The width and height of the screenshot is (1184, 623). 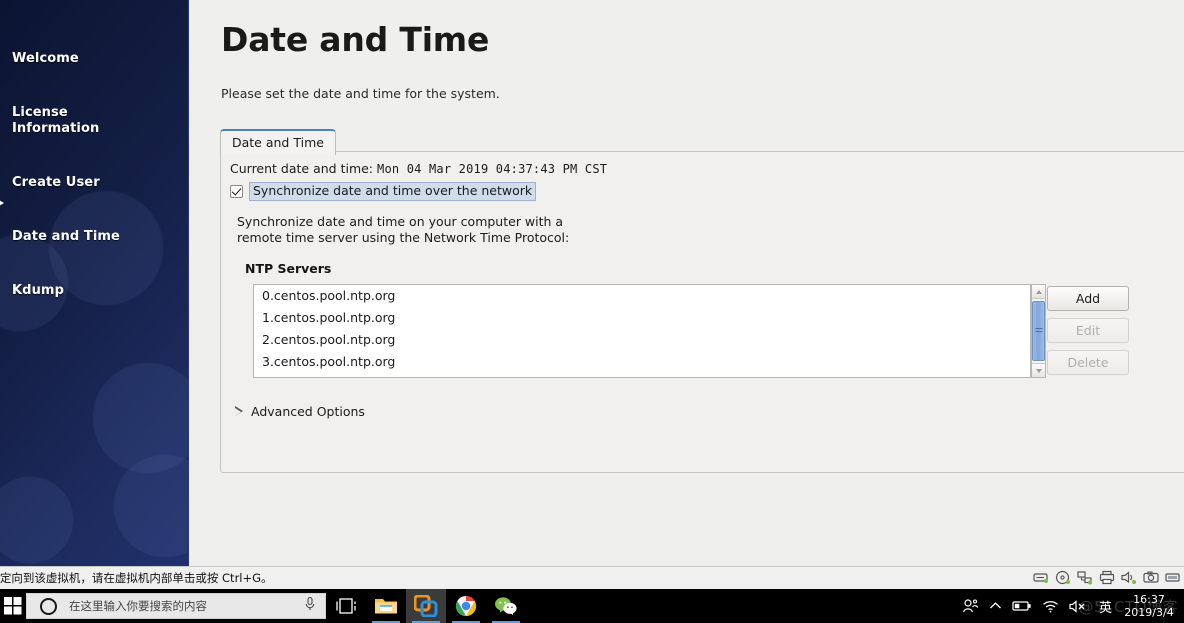 What do you see at coordinates (308, 411) in the screenshot?
I see `advanced-options-label: Advanced Options` at bounding box center [308, 411].